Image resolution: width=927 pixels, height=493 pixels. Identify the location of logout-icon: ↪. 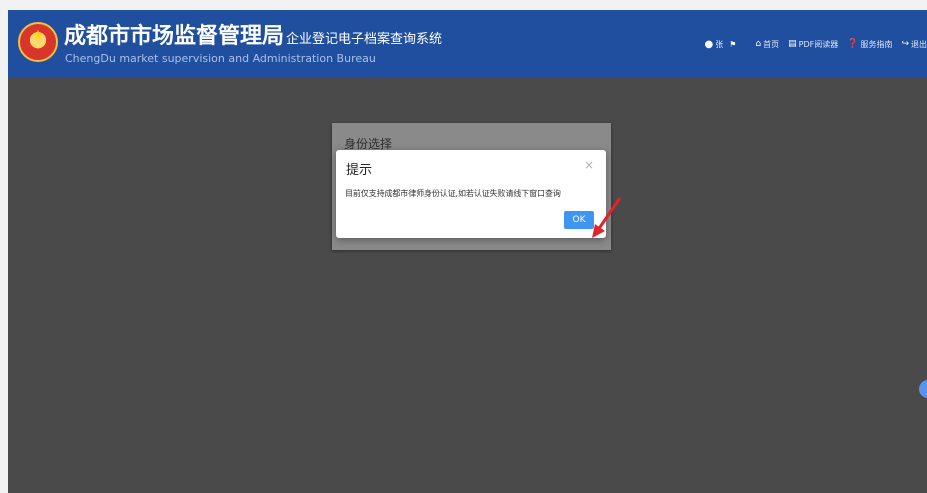
(905, 44).